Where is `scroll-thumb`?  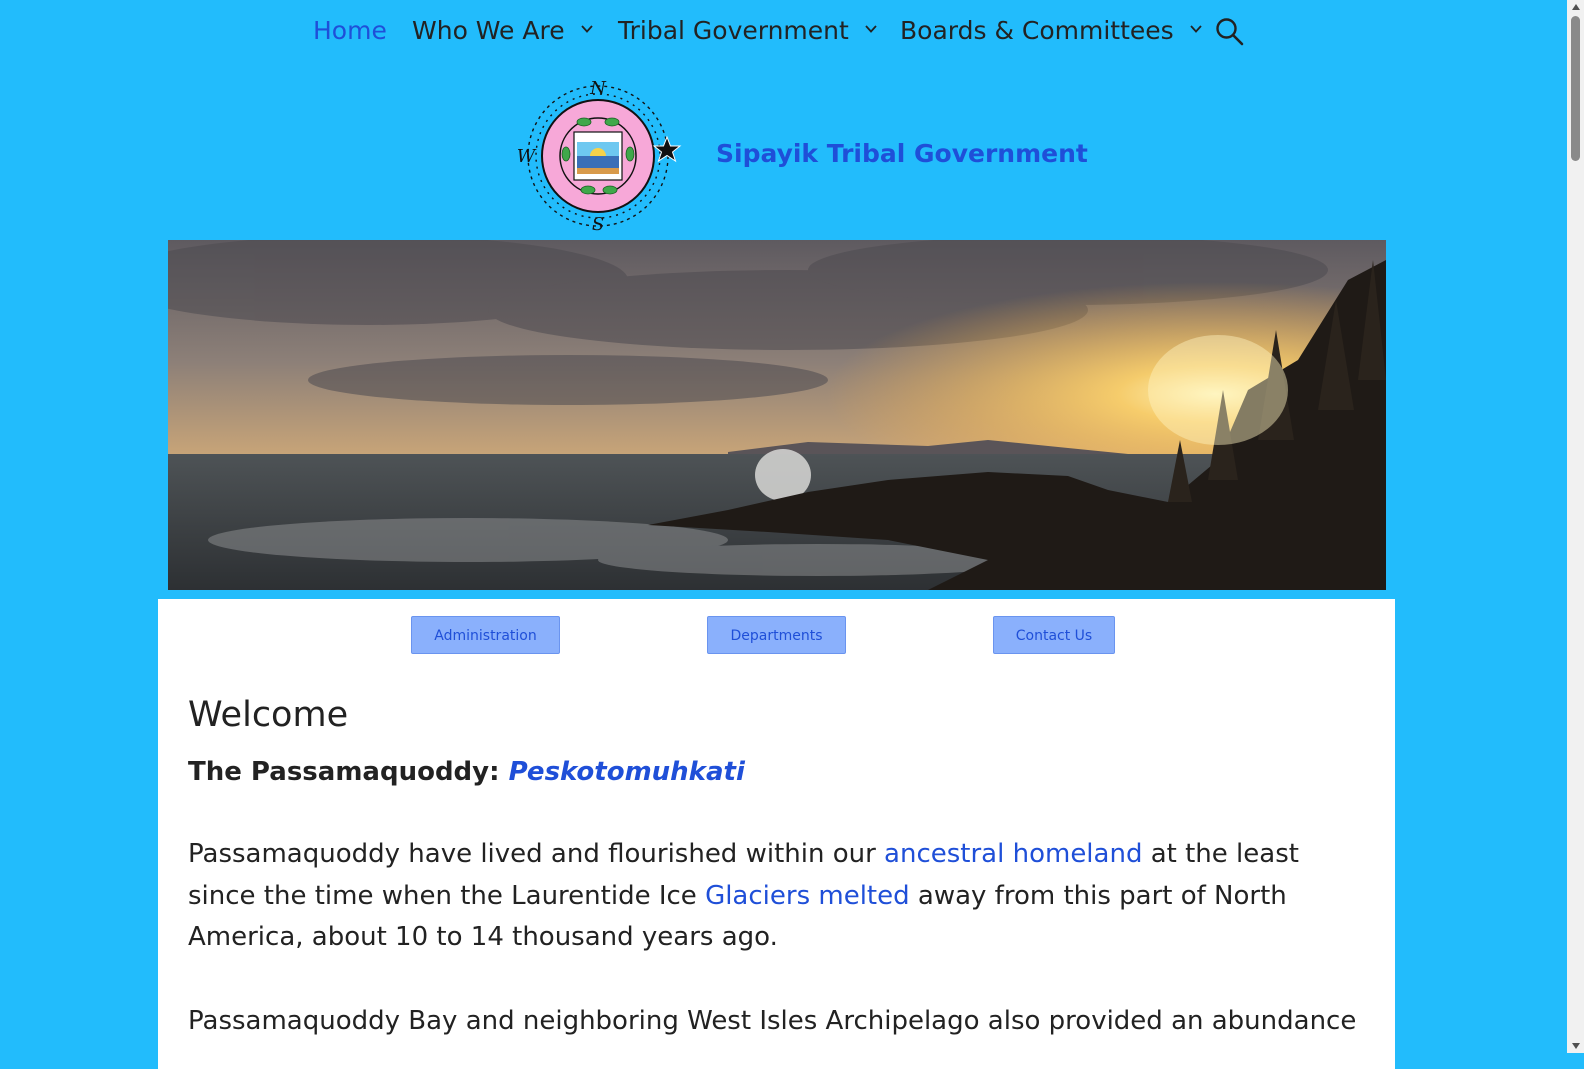
scroll-thumb is located at coordinates (1575, 88).